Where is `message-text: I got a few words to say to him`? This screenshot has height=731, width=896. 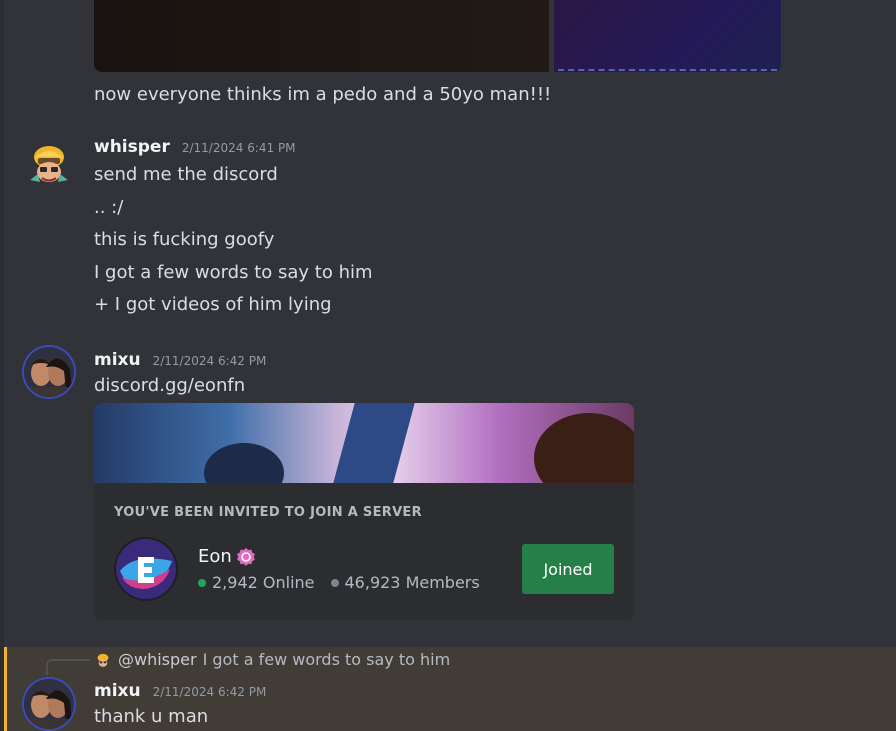
message-text: I got a few words to say to him is located at coordinates (233, 272).